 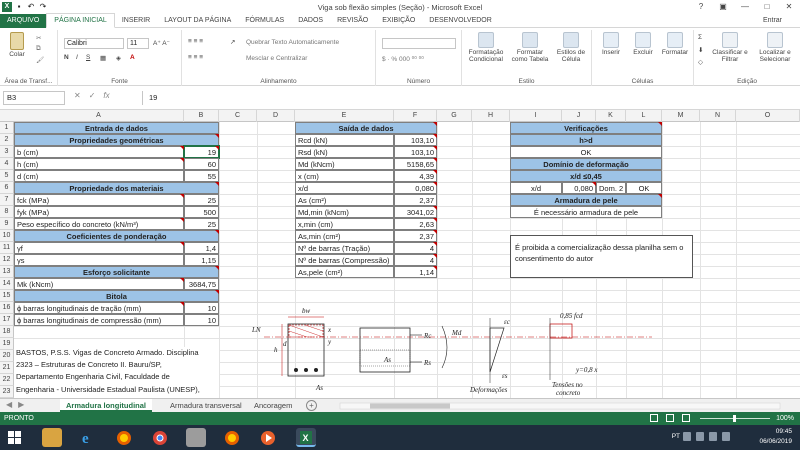 I want to click on font-color-icon: A, so click(x=132, y=57).